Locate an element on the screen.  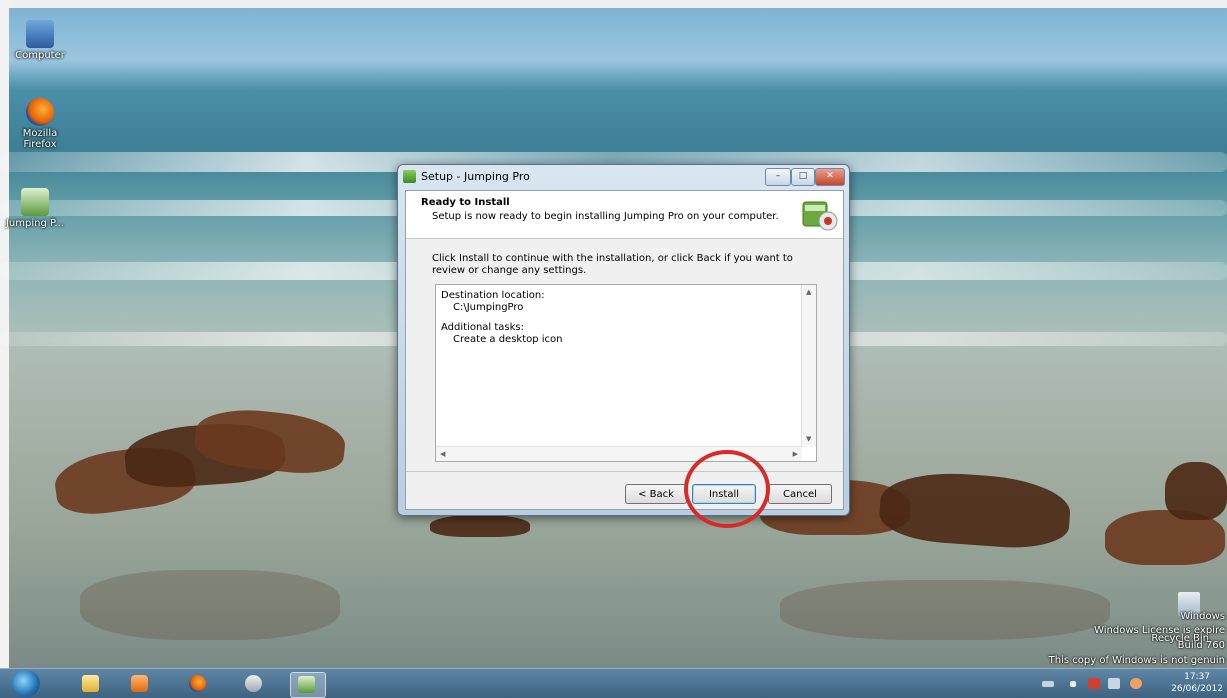
maximize-button: □ is located at coordinates (803, 177).